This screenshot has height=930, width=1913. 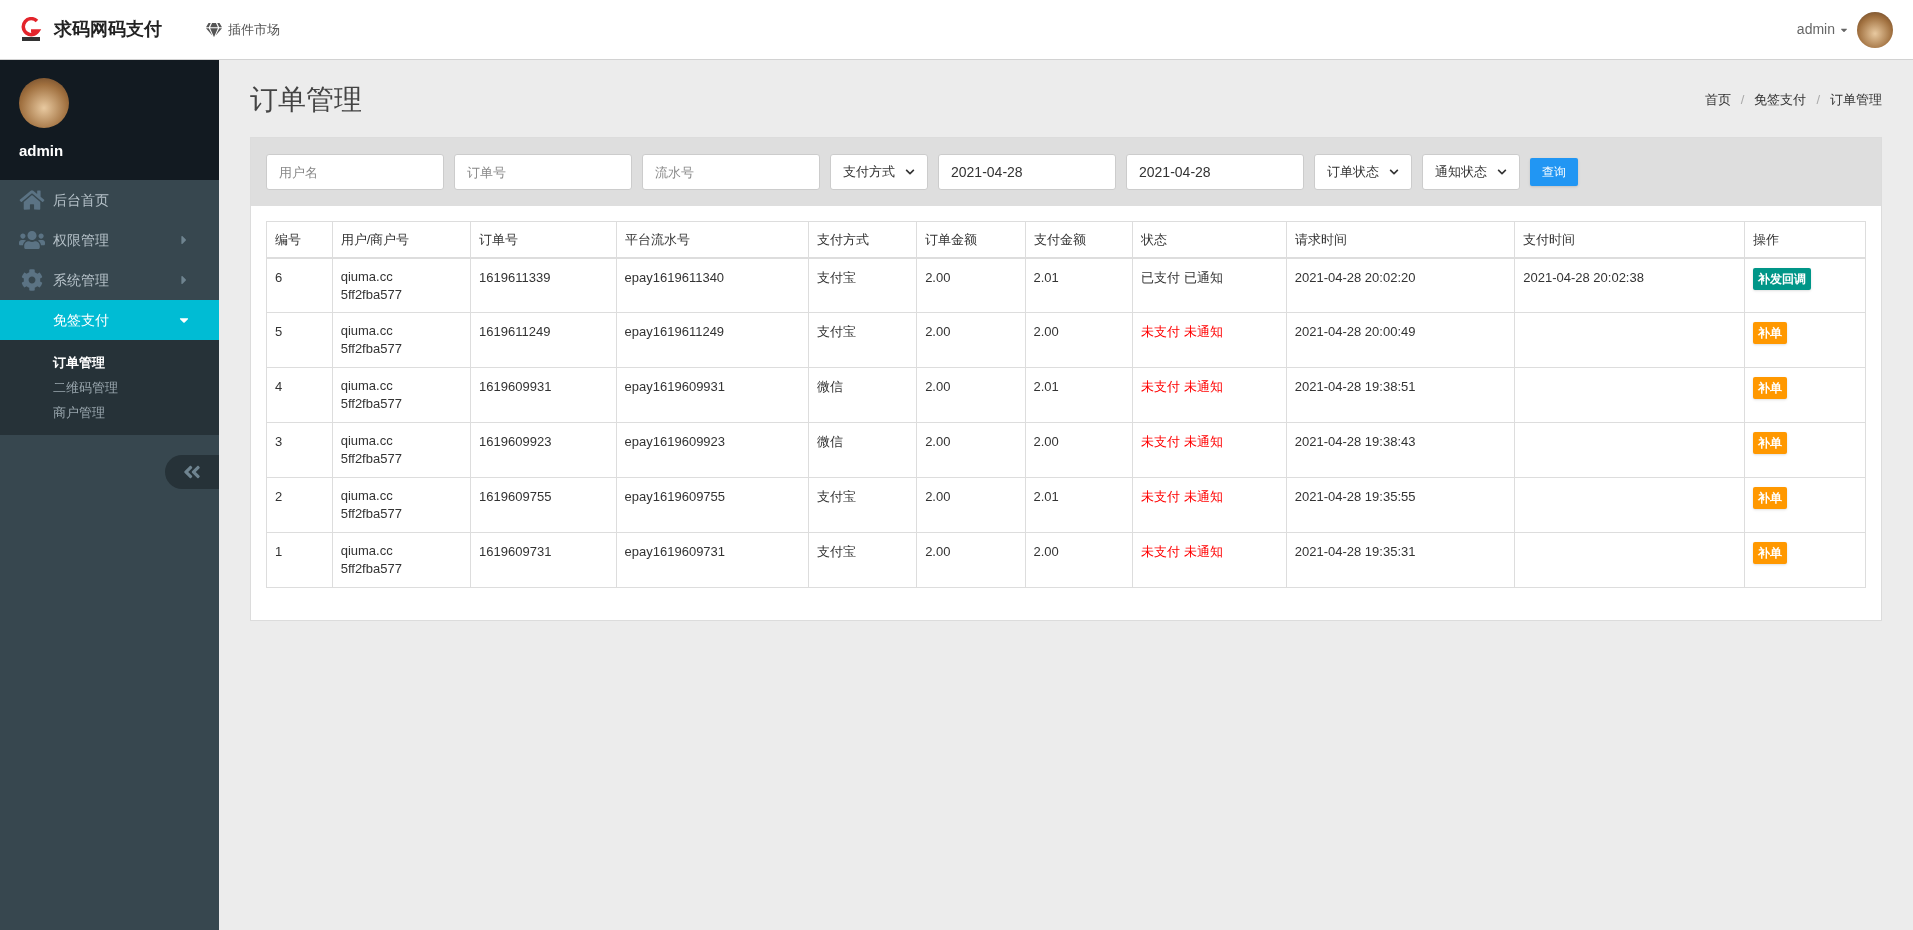 I want to click on breadcrumb-link: 首页, so click(x=1717, y=100).